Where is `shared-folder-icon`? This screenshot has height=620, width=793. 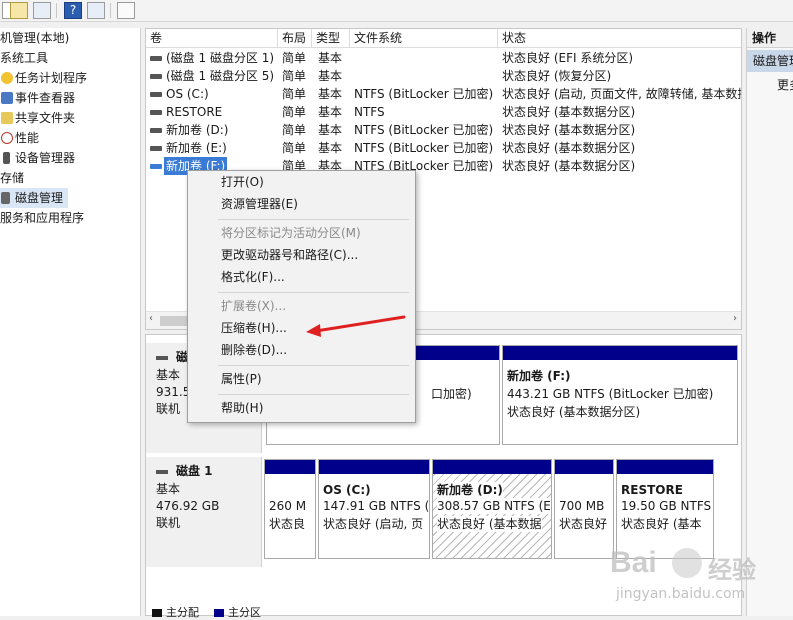
shared-folder-icon is located at coordinates (7, 118).